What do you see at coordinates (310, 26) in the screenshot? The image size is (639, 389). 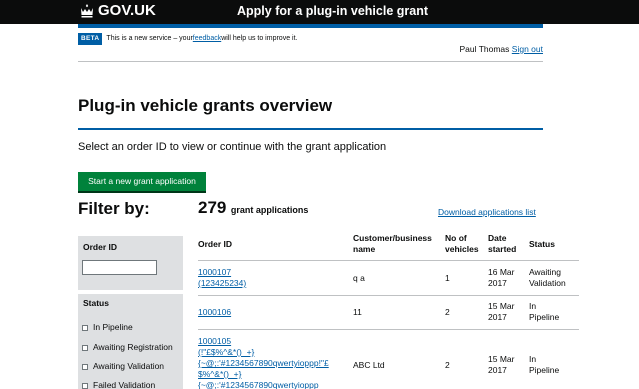 I see `header-underline` at bounding box center [310, 26].